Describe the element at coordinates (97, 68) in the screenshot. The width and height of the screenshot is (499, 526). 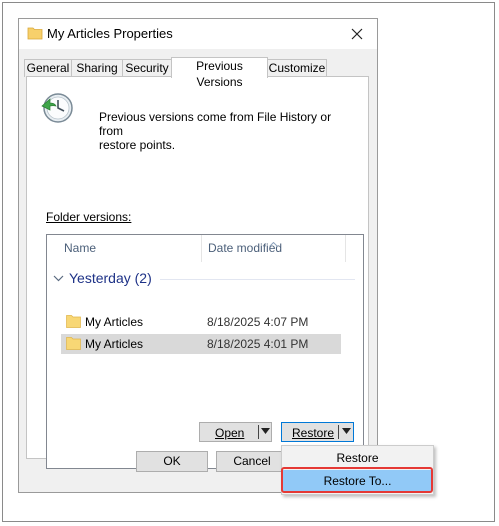
I see `tab-sharing: Sharing` at that location.